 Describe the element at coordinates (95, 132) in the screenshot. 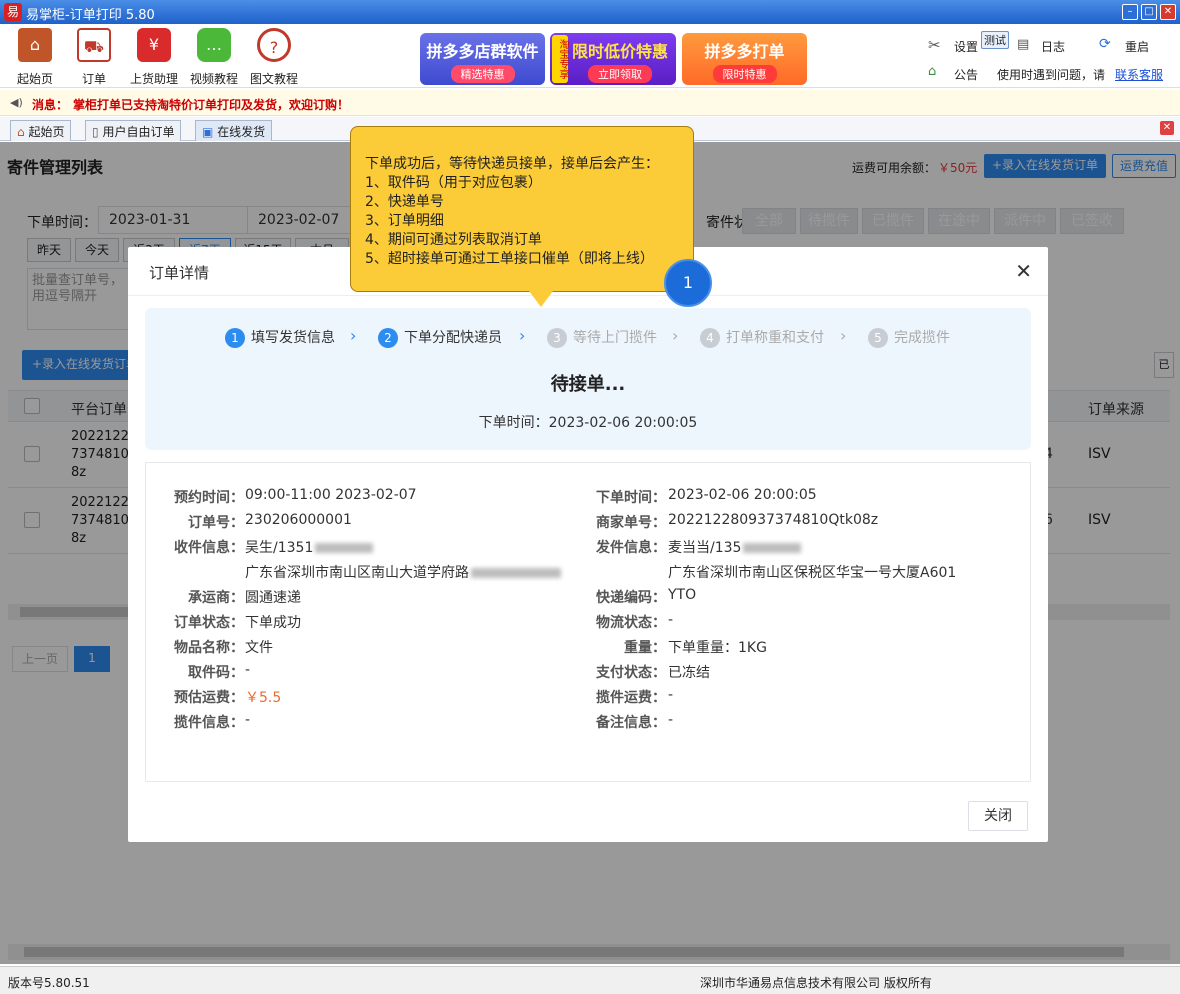

I see `document-icon: ▯` at that location.